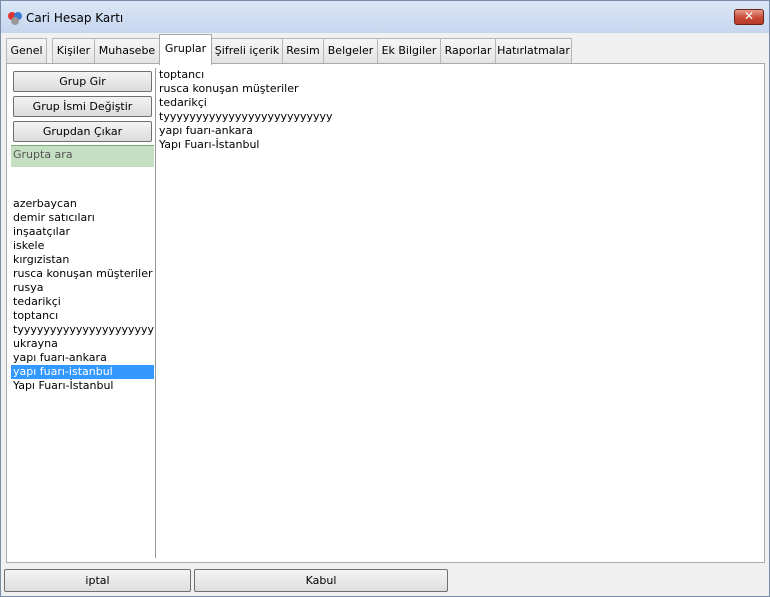 Image resolution: width=770 pixels, height=597 pixels. What do you see at coordinates (97, 580) in the screenshot?
I see `cancel-button: iptal` at bounding box center [97, 580].